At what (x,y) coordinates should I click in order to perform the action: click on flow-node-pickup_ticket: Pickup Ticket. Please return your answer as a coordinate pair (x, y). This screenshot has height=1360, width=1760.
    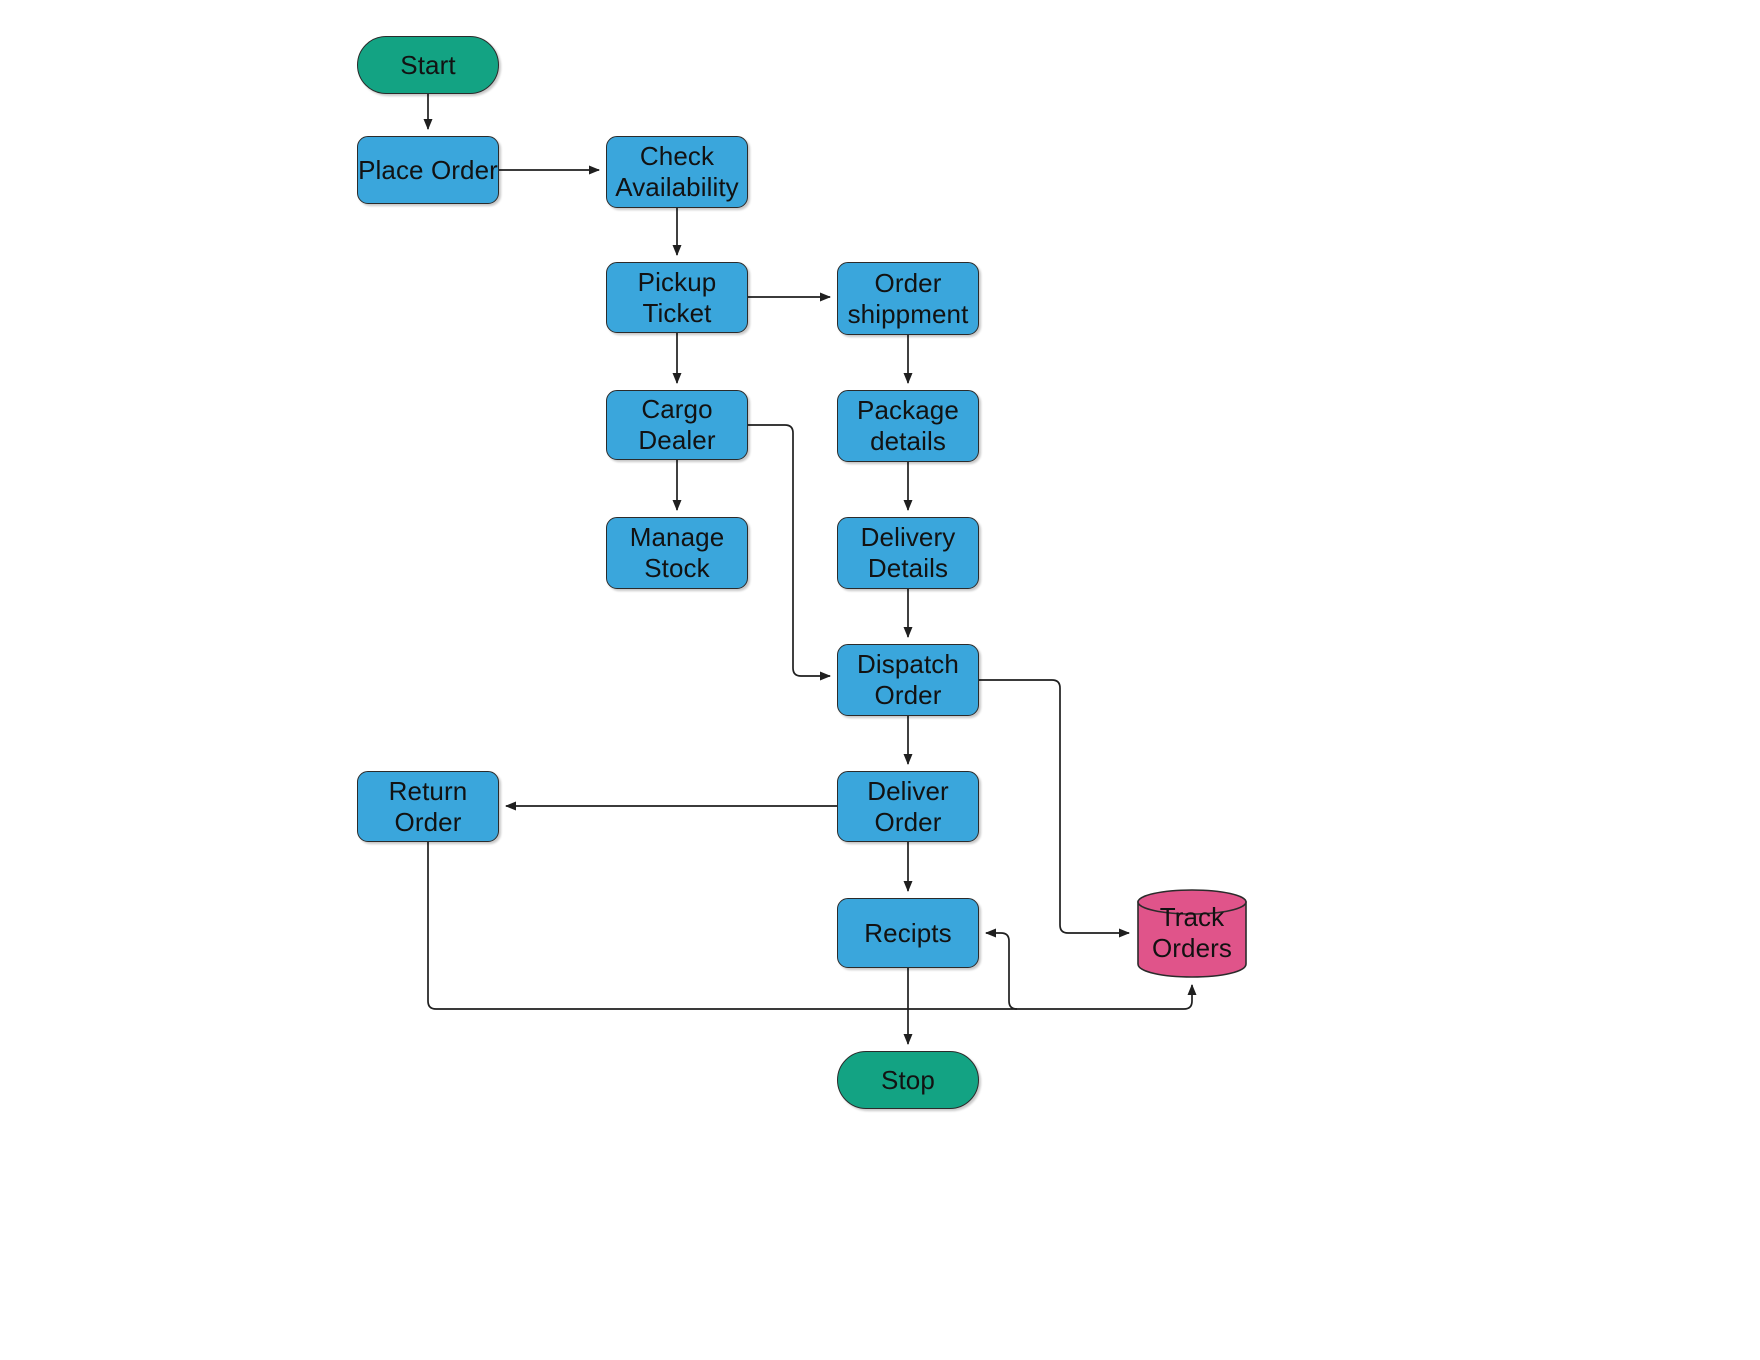
    Looking at the image, I should click on (677, 297).